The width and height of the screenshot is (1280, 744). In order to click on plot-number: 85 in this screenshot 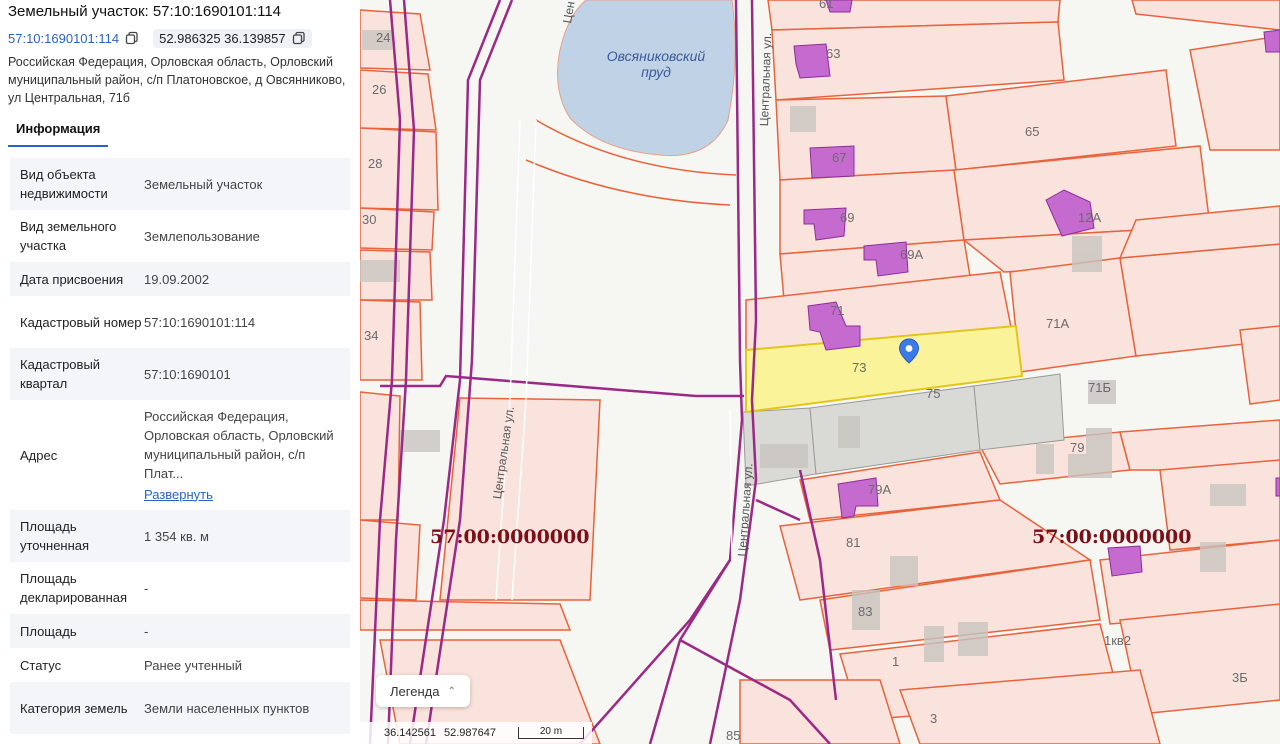, I will do `click(733, 735)`.